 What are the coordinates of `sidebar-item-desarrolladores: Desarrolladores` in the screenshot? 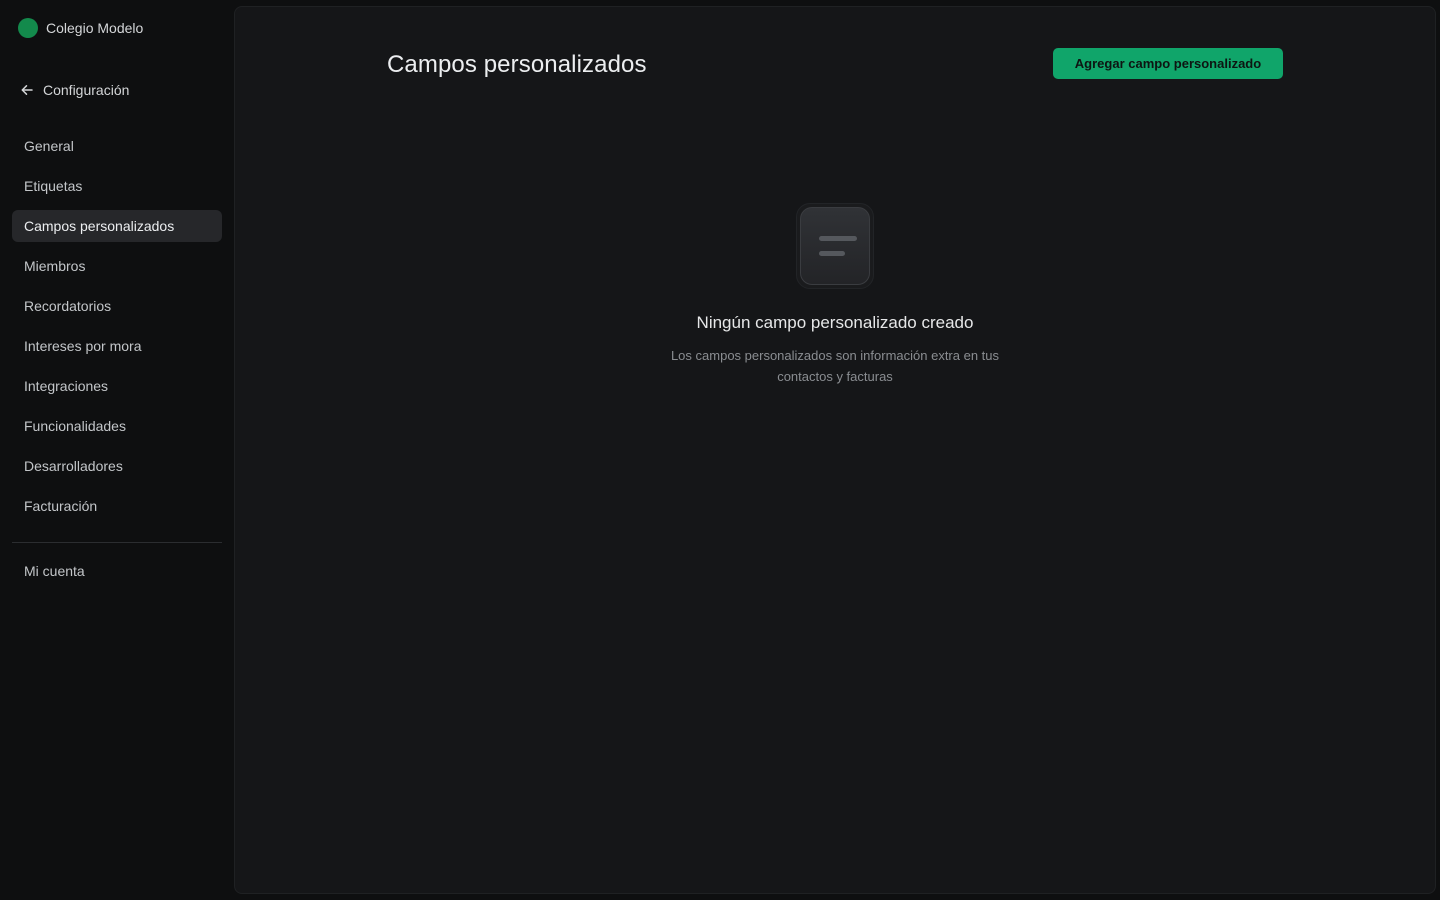 It's located at (117, 466).